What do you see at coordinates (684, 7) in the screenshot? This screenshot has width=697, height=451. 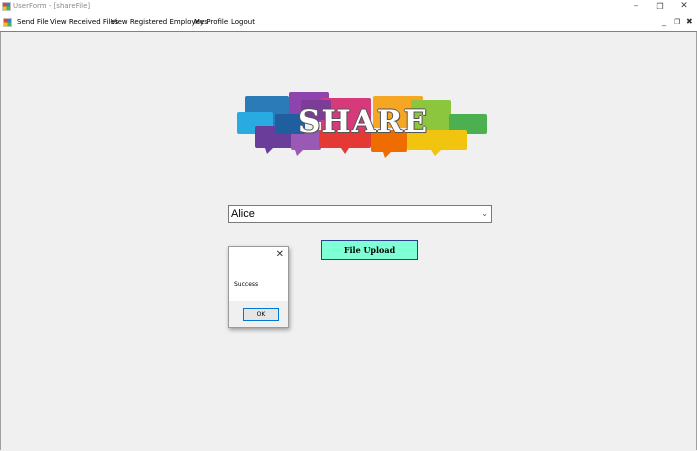 I see `close-button: ✕` at bounding box center [684, 7].